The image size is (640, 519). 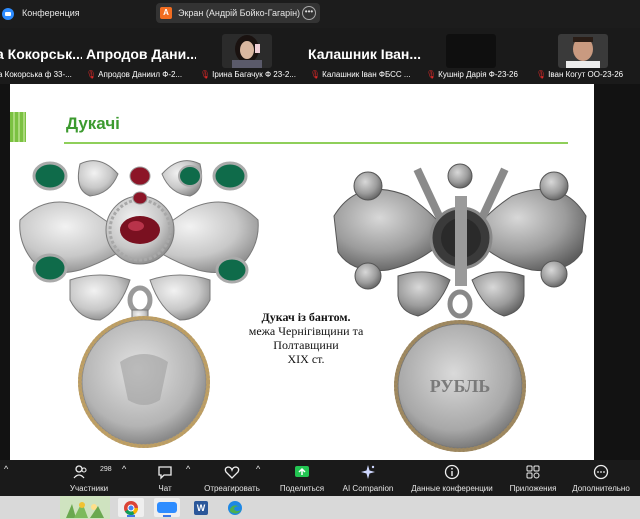 I want to click on presenter-avatar-badge: A, so click(x=166, y=13).